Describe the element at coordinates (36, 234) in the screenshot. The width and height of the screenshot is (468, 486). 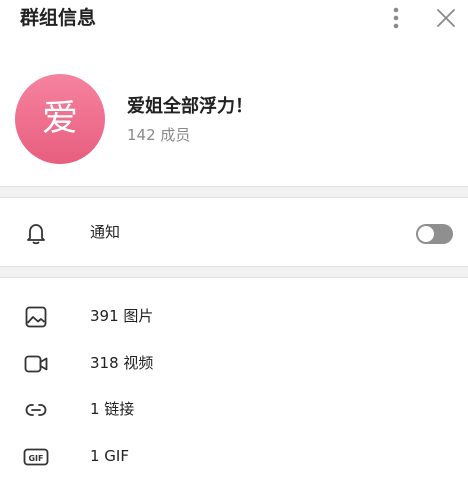
I see `bell-icon` at that location.